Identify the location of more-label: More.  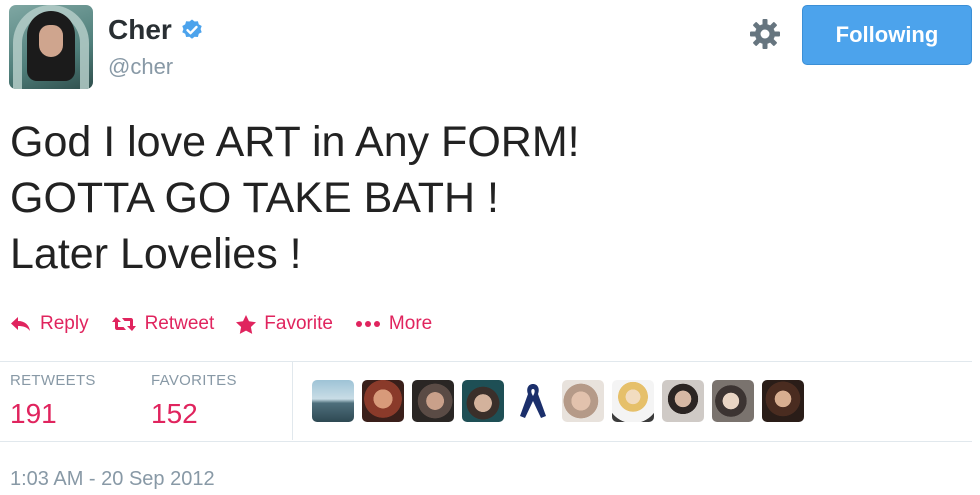
(410, 323).